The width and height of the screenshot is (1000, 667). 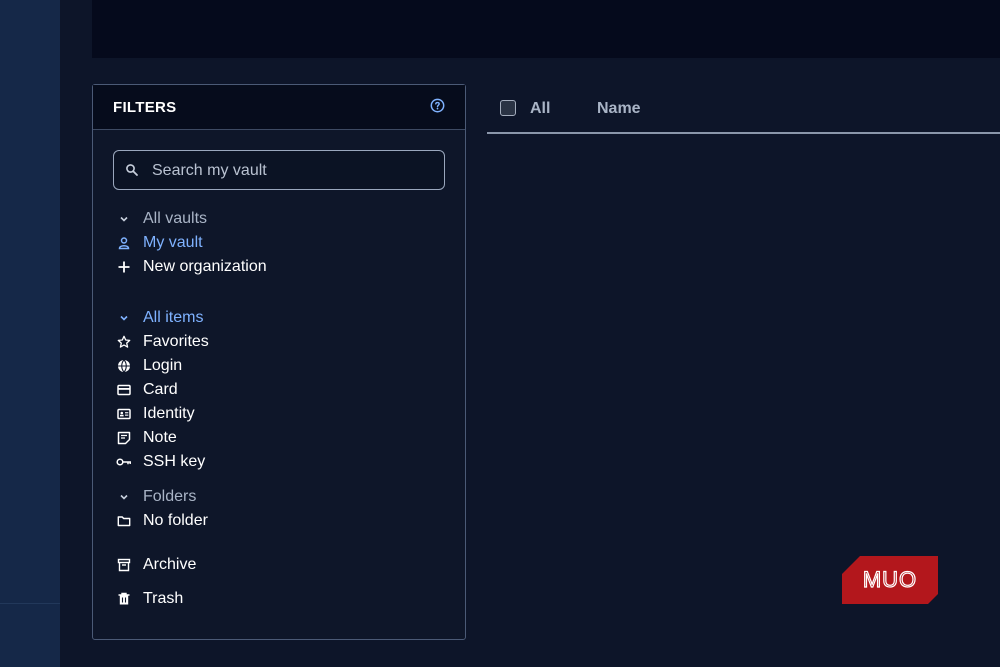 What do you see at coordinates (173, 317) in the screenshot?
I see `all-items-label: All items` at bounding box center [173, 317].